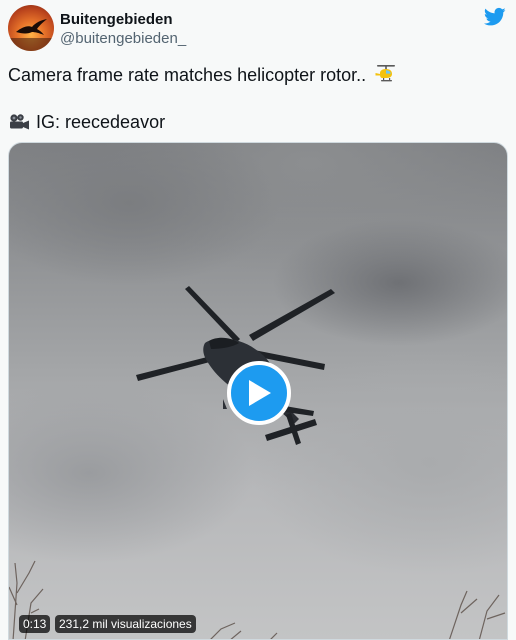 The image size is (516, 640). I want to click on avatar, so click(31, 28).